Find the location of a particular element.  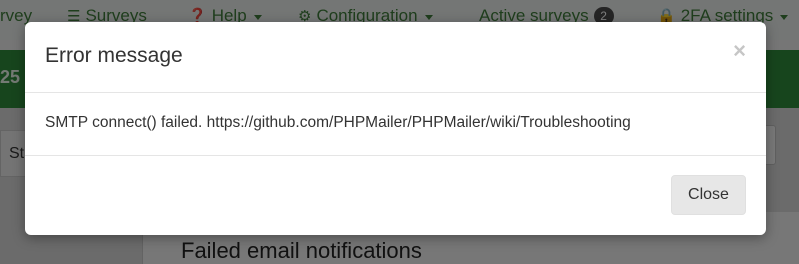

close-button: Close is located at coordinates (708, 195).